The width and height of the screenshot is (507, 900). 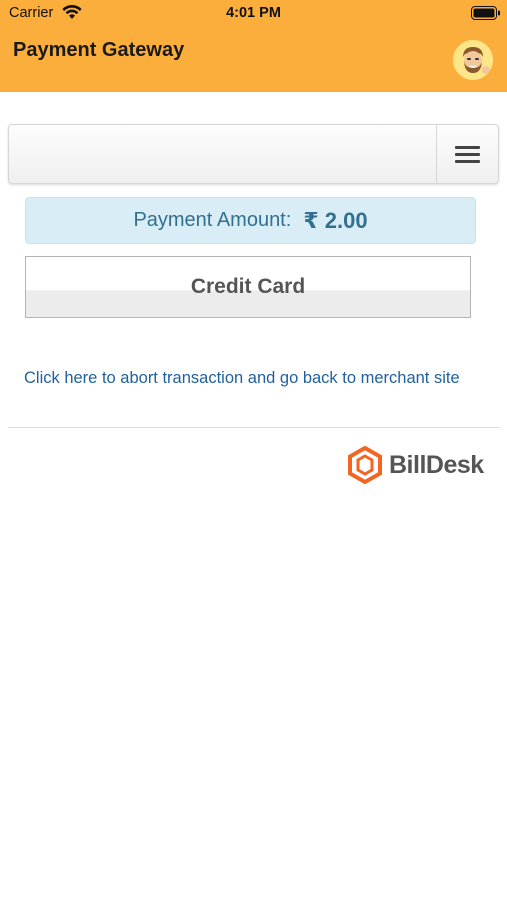 I want to click on hamburger-menu-icon, so click(x=467, y=154).